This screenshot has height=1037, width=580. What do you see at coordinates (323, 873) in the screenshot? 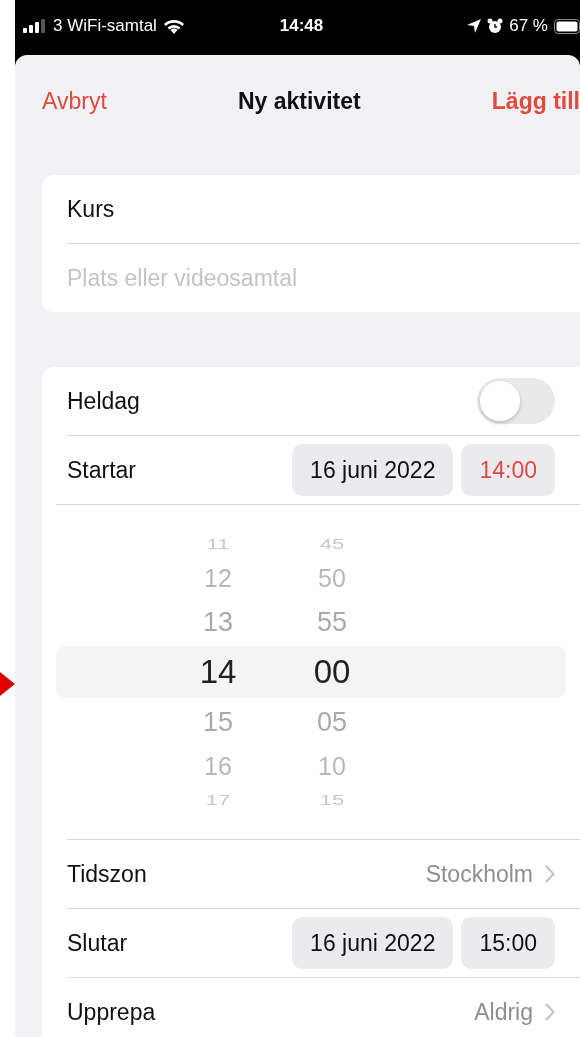
I see `detail-row: Tidszon Stockholm` at bounding box center [323, 873].